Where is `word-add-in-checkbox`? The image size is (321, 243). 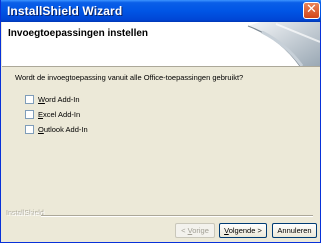 word-add-in-checkbox is located at coordinates (29, 99).